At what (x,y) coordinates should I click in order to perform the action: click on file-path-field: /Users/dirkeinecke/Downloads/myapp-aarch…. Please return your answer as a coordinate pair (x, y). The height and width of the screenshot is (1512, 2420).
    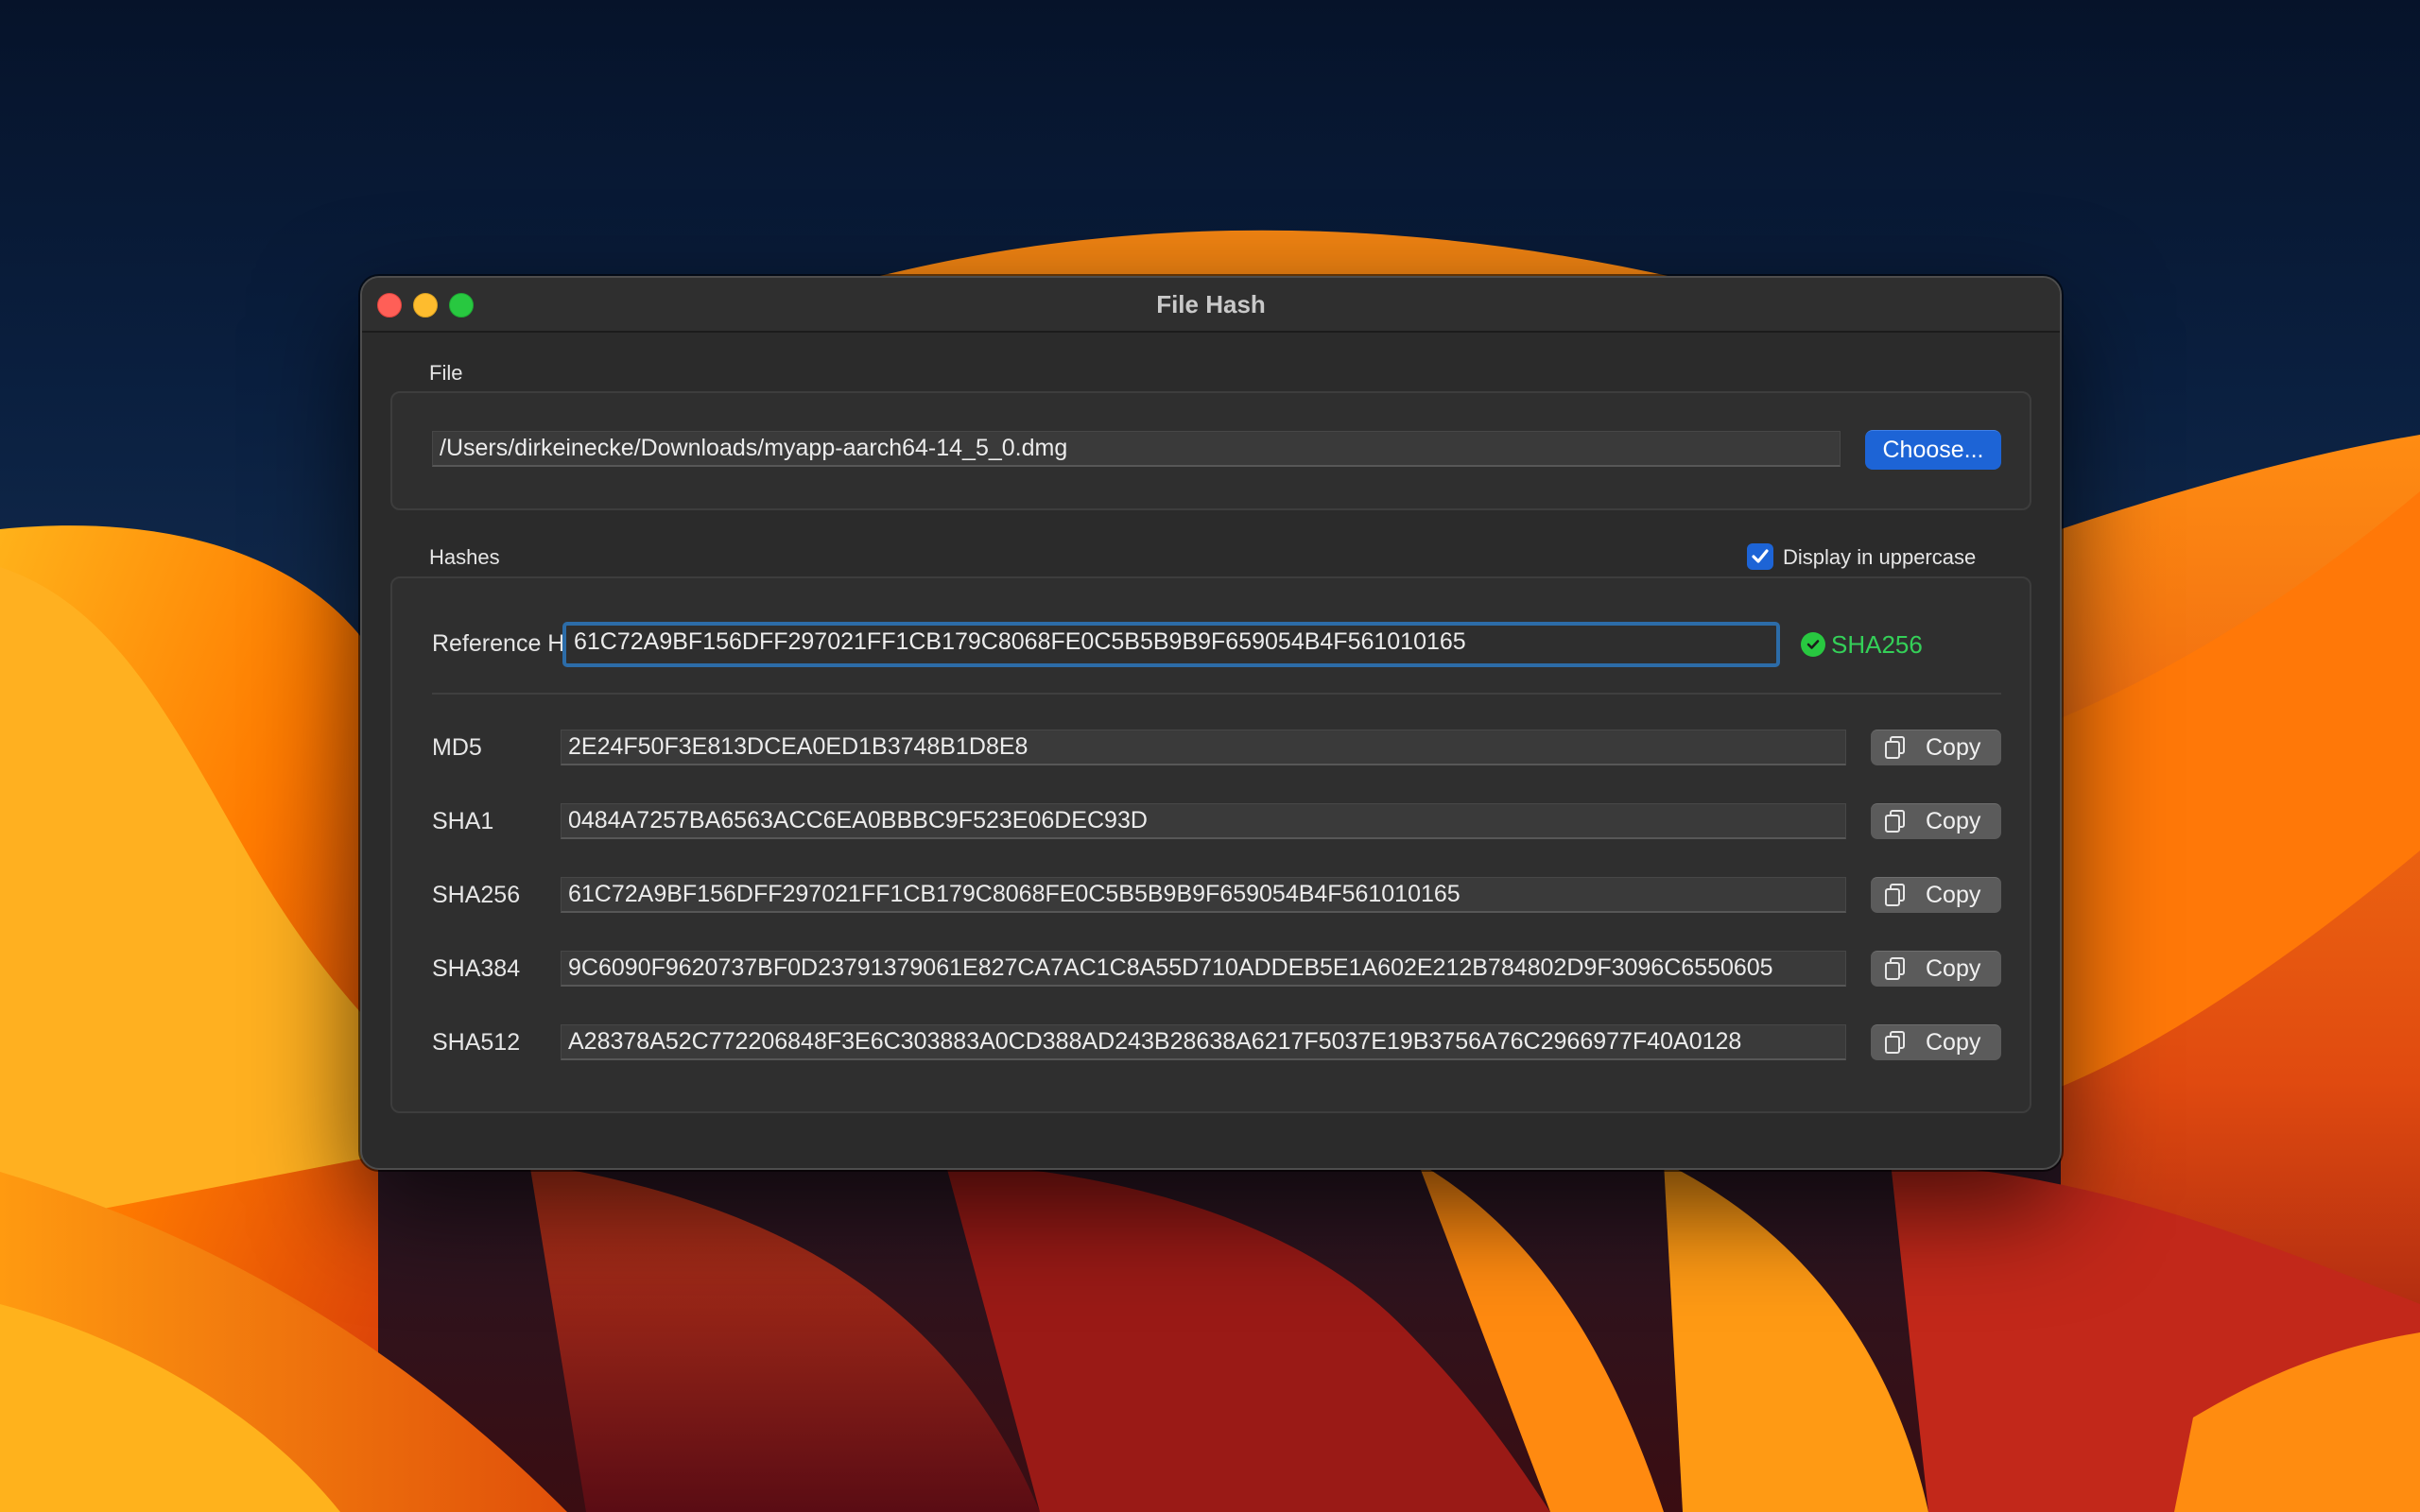
    Looking at the image, I should click on (1136, 449).